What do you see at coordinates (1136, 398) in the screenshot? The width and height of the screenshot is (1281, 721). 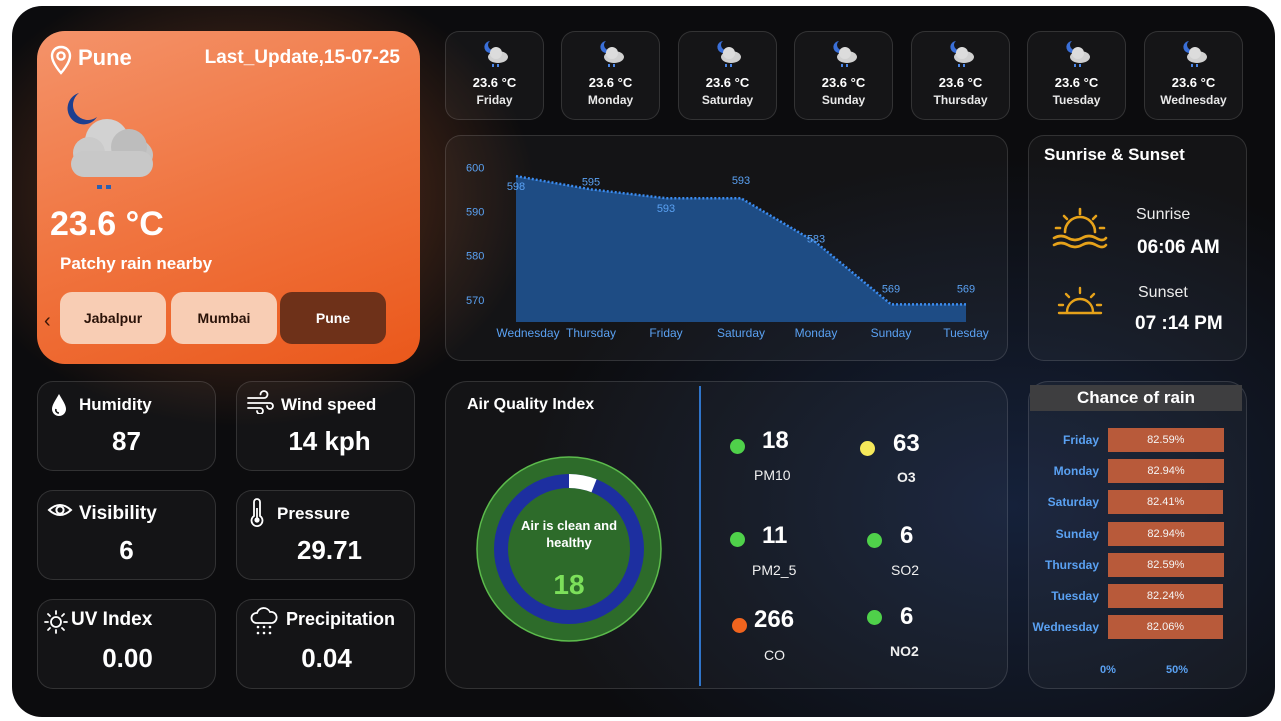 I see `chance-of-rain-title: Chance of rain` at bounding box center [1136, 398].